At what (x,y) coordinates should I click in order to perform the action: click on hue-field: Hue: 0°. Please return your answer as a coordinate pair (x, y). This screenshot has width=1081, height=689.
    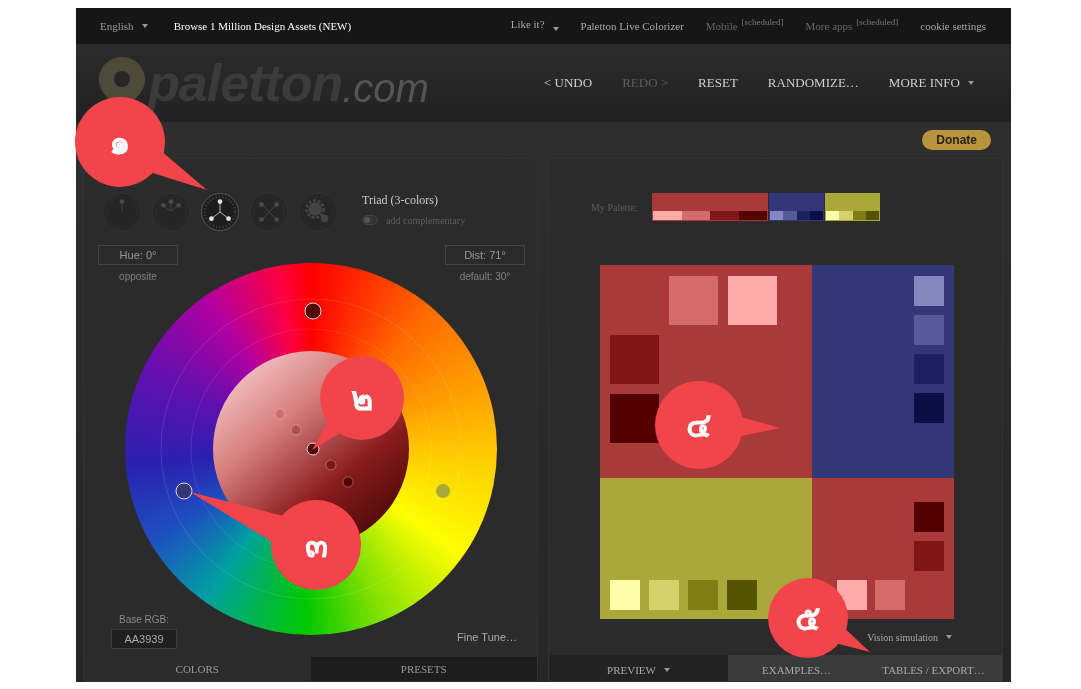
    Looking at the image, I should click on (138, 255).